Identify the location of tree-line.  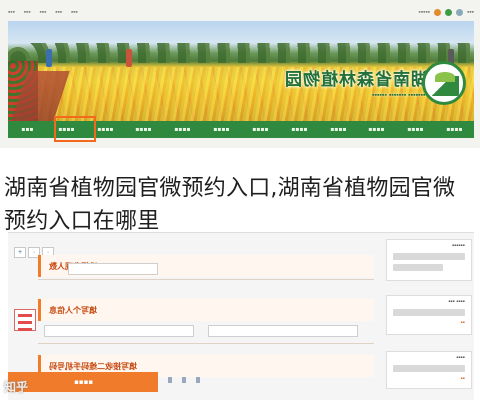
(241, 53).